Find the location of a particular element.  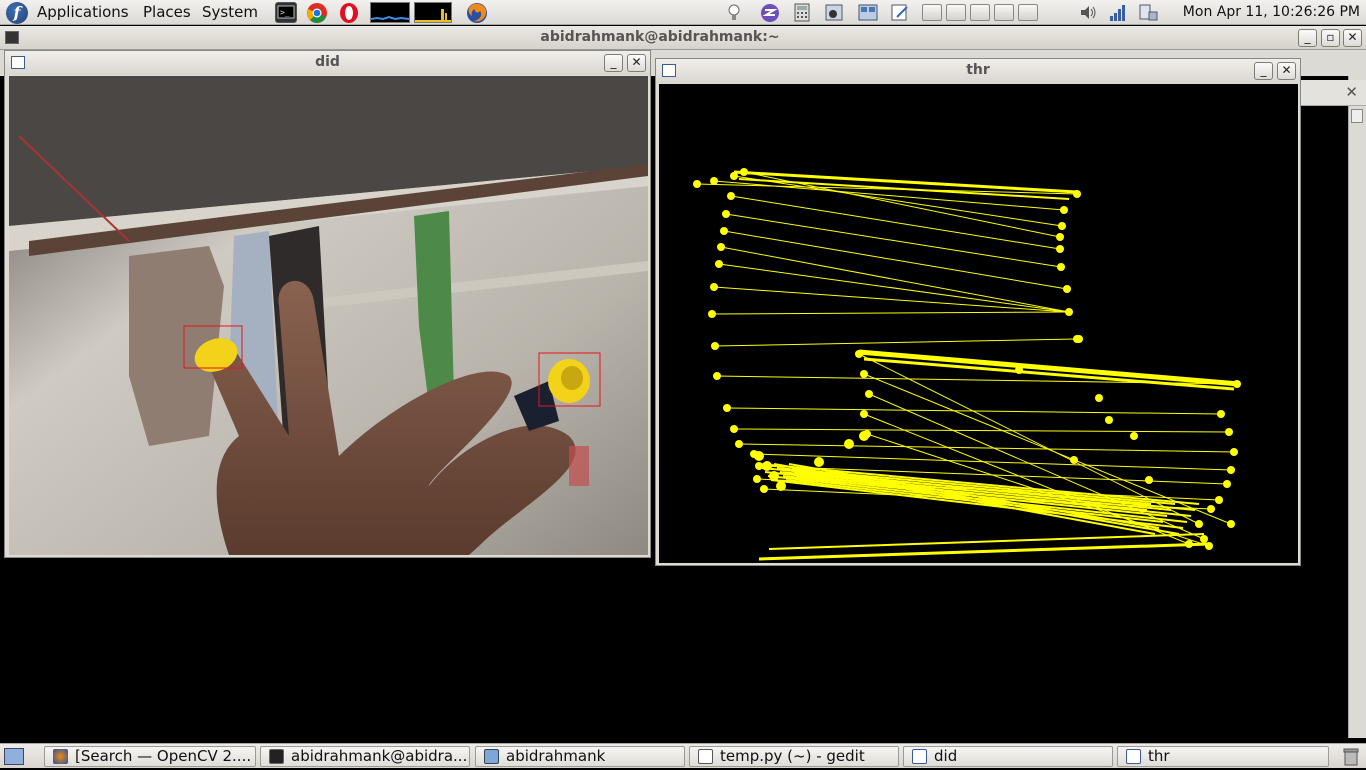

task-label: abidrahmank is located at coordinates (556, 756).